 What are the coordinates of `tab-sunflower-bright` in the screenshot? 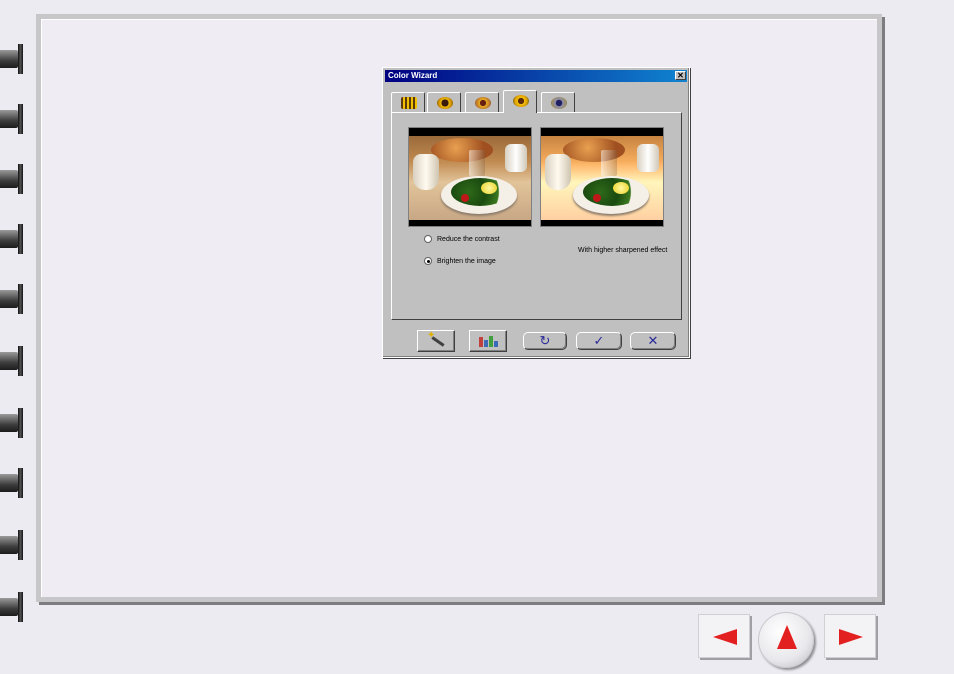 It's located at (520, 101).